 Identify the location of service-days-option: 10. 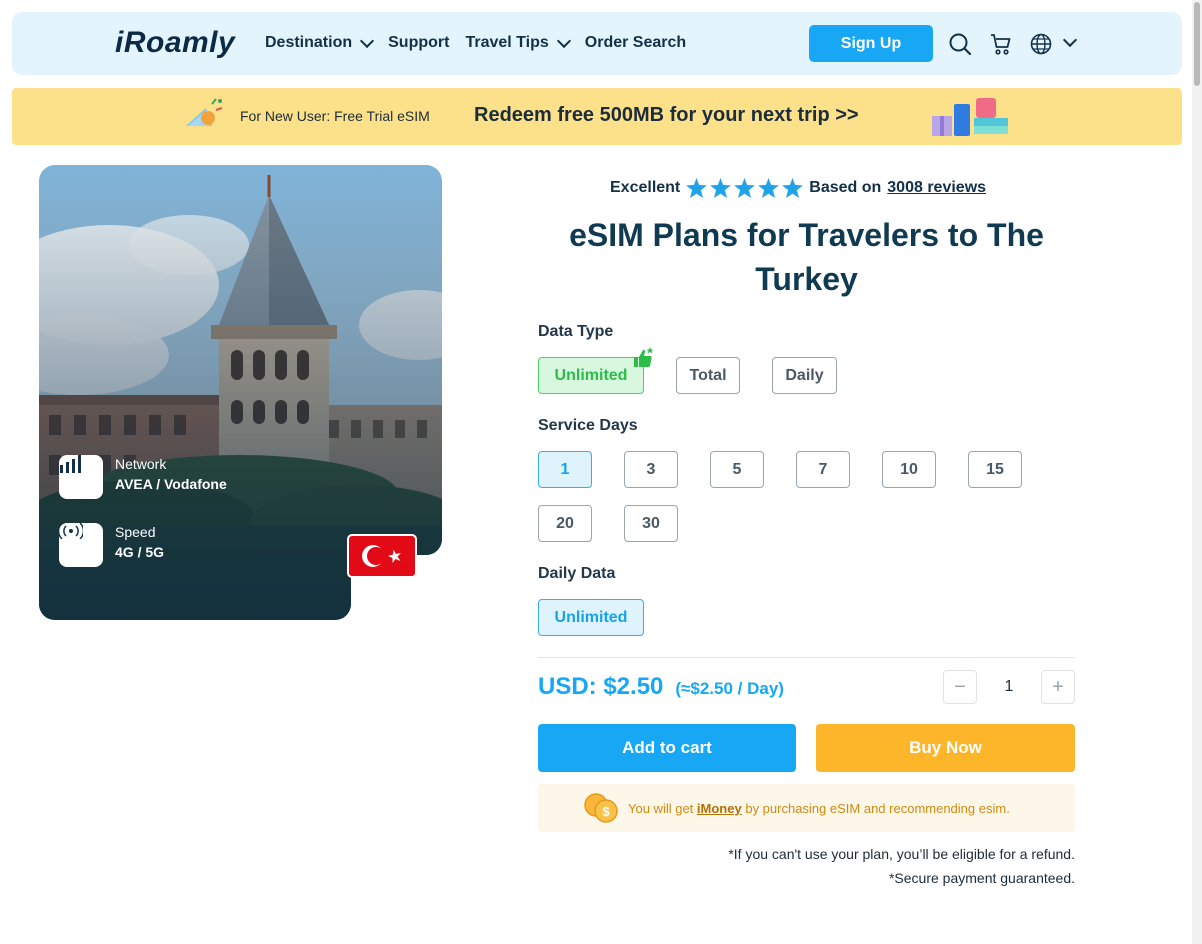
(909, 469).